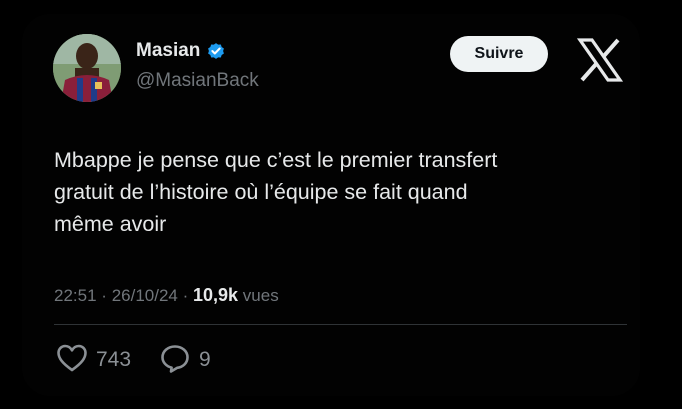  I want to click on tweet-date: 26/10/24, so click(145, 295).